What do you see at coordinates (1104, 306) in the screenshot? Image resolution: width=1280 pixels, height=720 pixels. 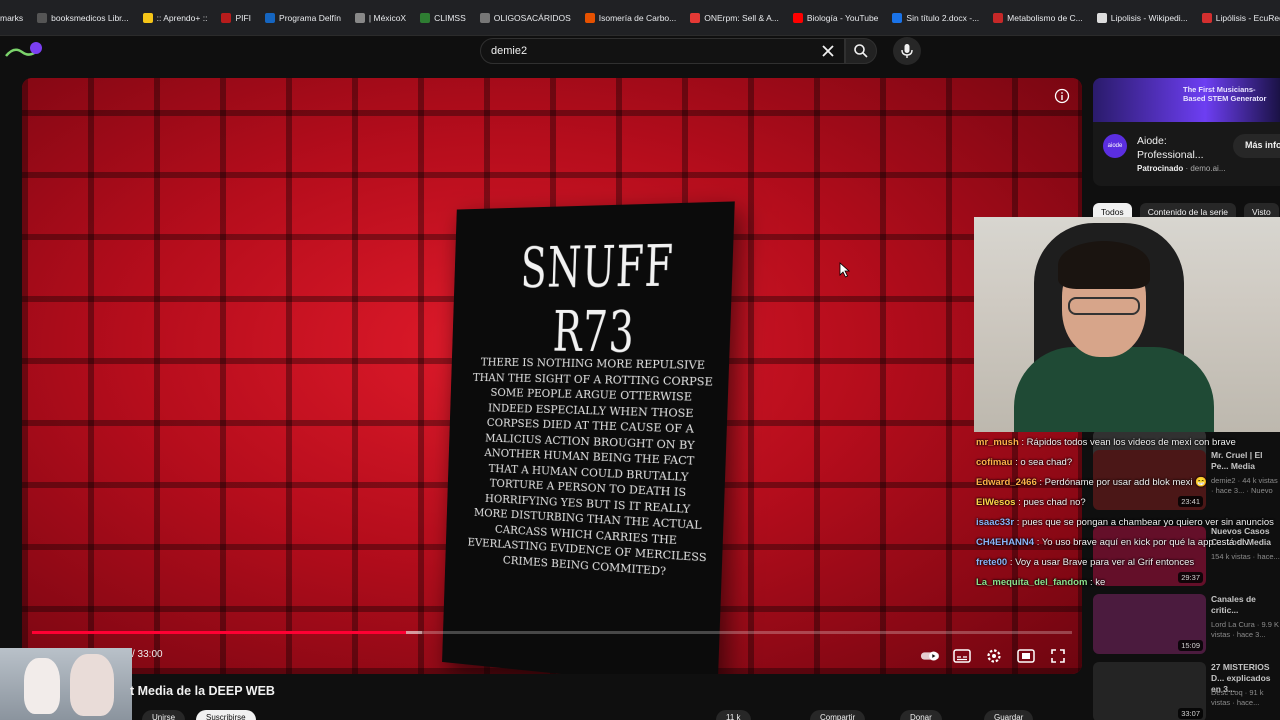 I see `streamer-glasses` at bounding box center [1104, 306].